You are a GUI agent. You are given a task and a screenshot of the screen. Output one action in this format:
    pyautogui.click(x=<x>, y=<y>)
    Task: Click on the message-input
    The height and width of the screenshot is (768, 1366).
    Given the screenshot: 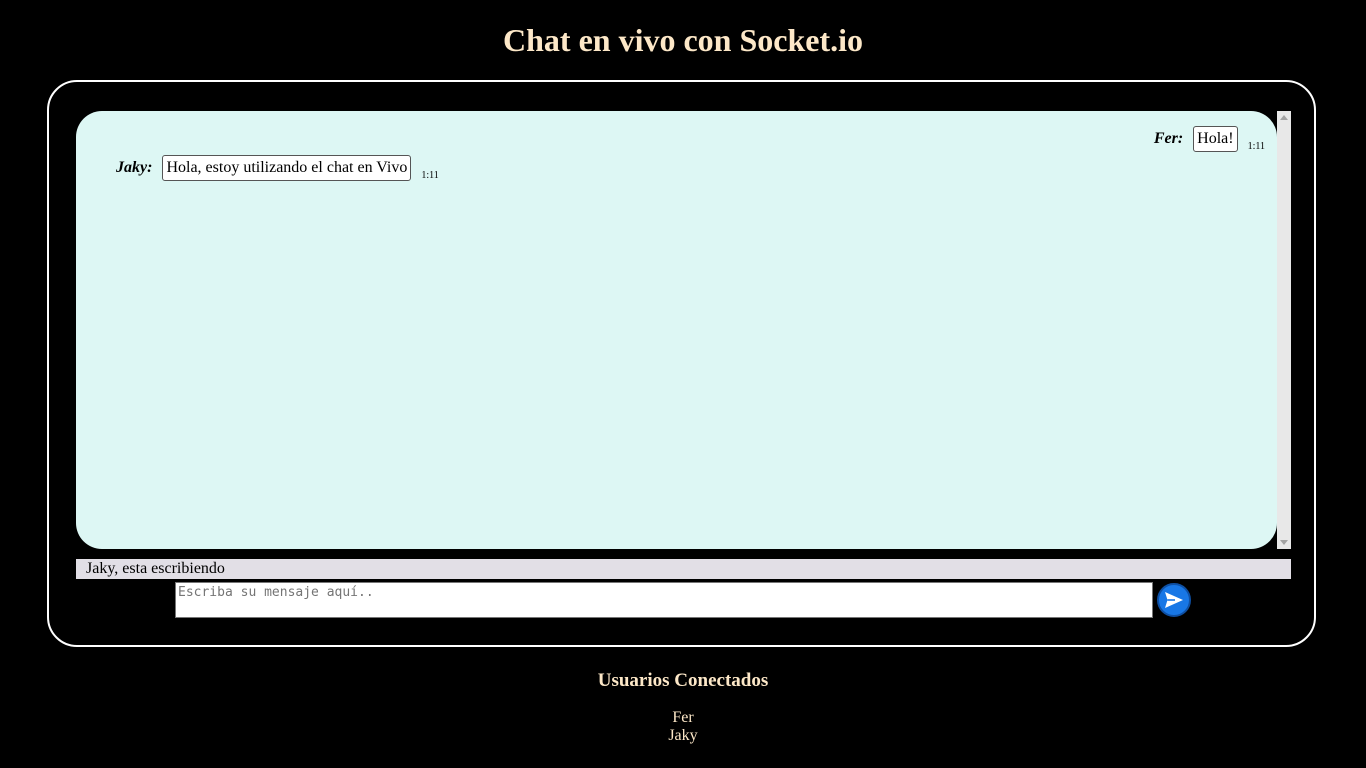 What is the action you would take?
    pyautogui.click(x=664, y=600)
    